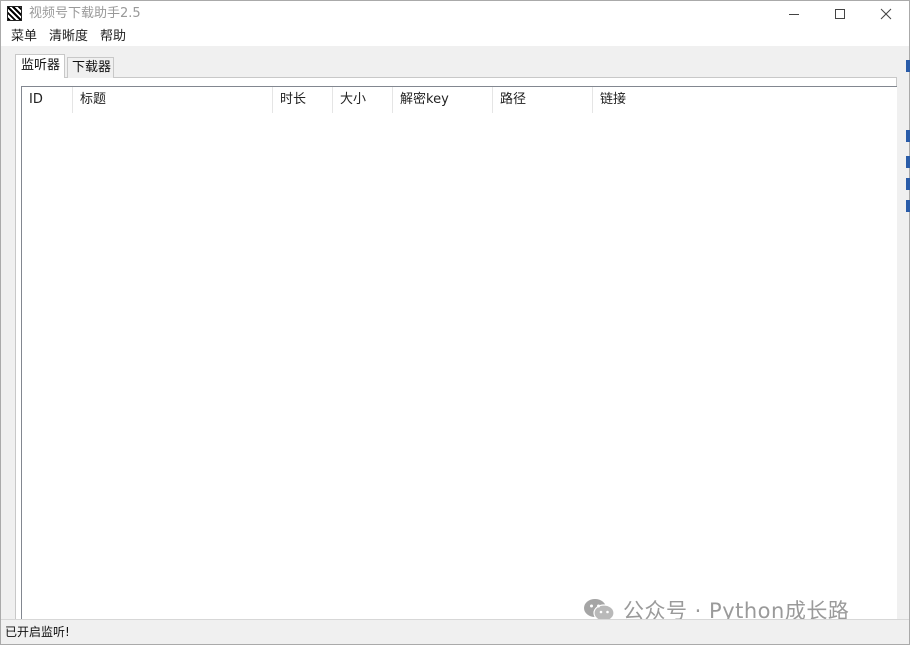 This screenshot has width=910, height=645. I want to click on window-title: 视频号下载助手2.5, so click(85, 13).